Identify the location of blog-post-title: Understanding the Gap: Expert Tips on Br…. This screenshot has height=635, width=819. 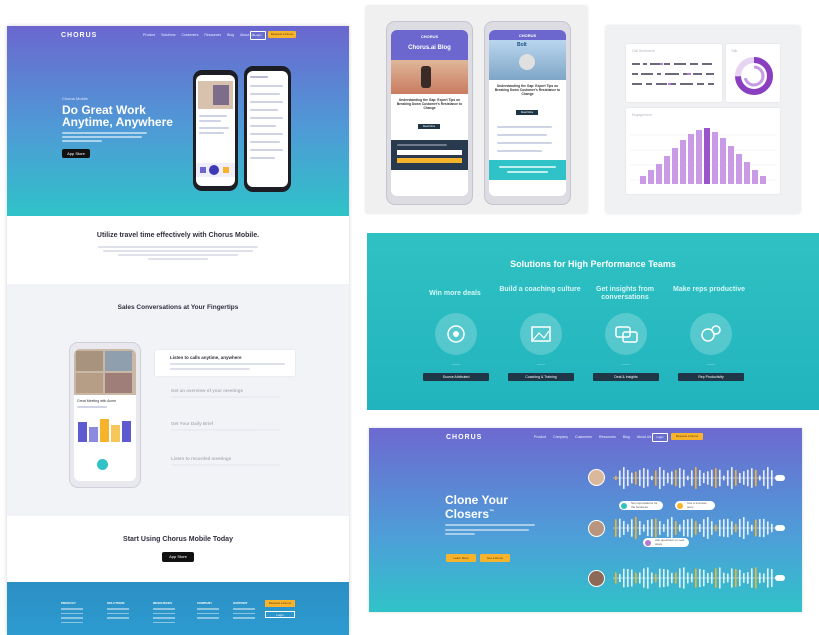
(527, 90).